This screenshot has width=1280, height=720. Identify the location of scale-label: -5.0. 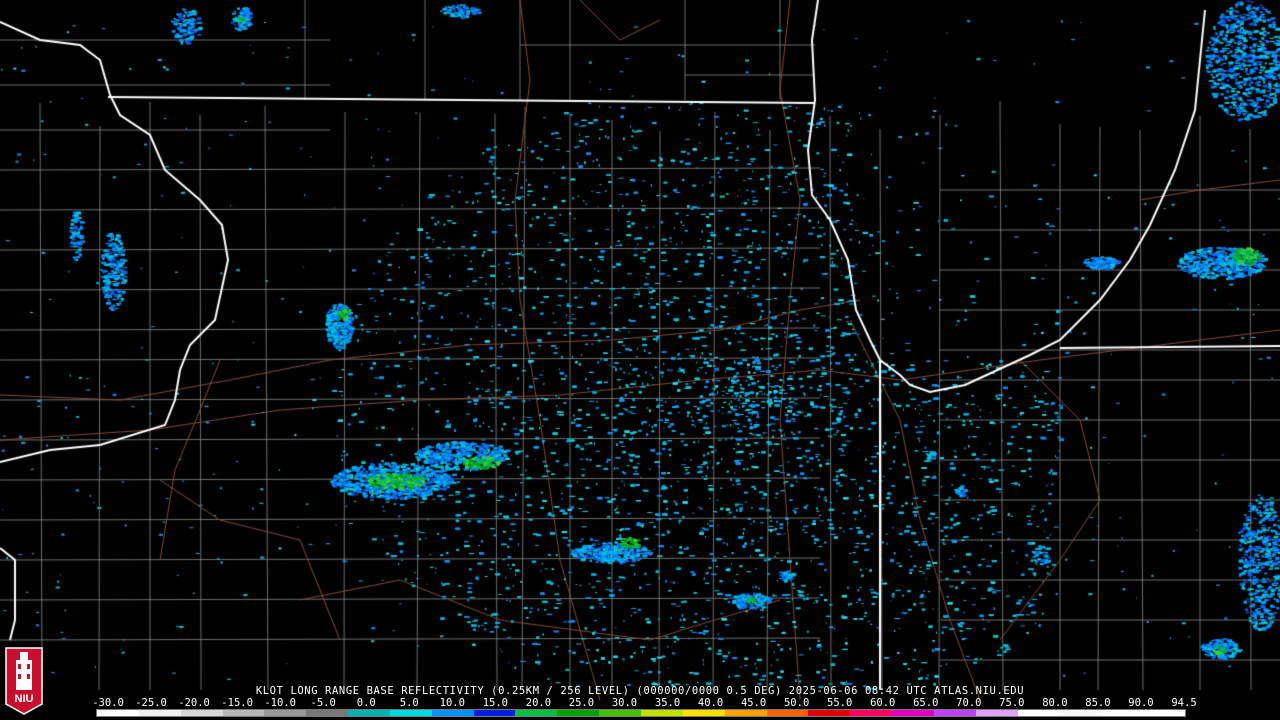
(323, 703).